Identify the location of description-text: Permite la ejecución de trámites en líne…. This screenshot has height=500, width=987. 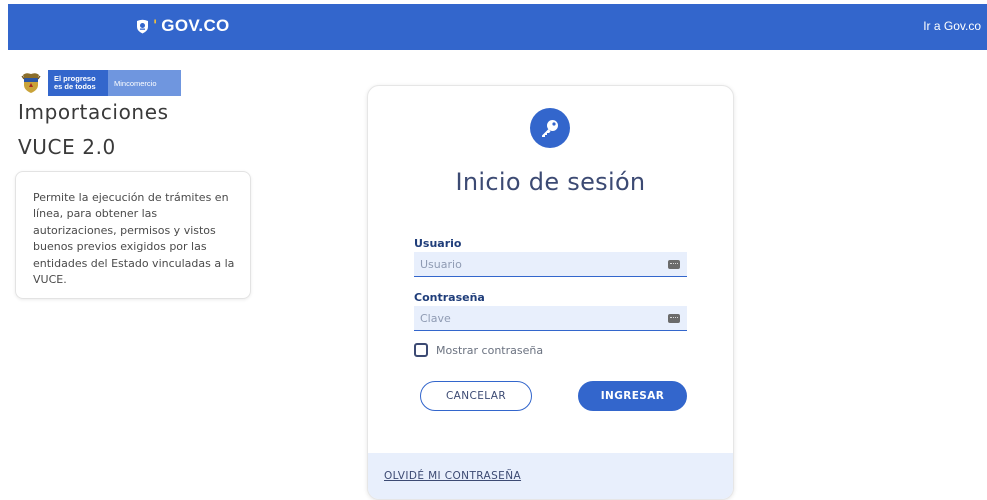
(134, 239).